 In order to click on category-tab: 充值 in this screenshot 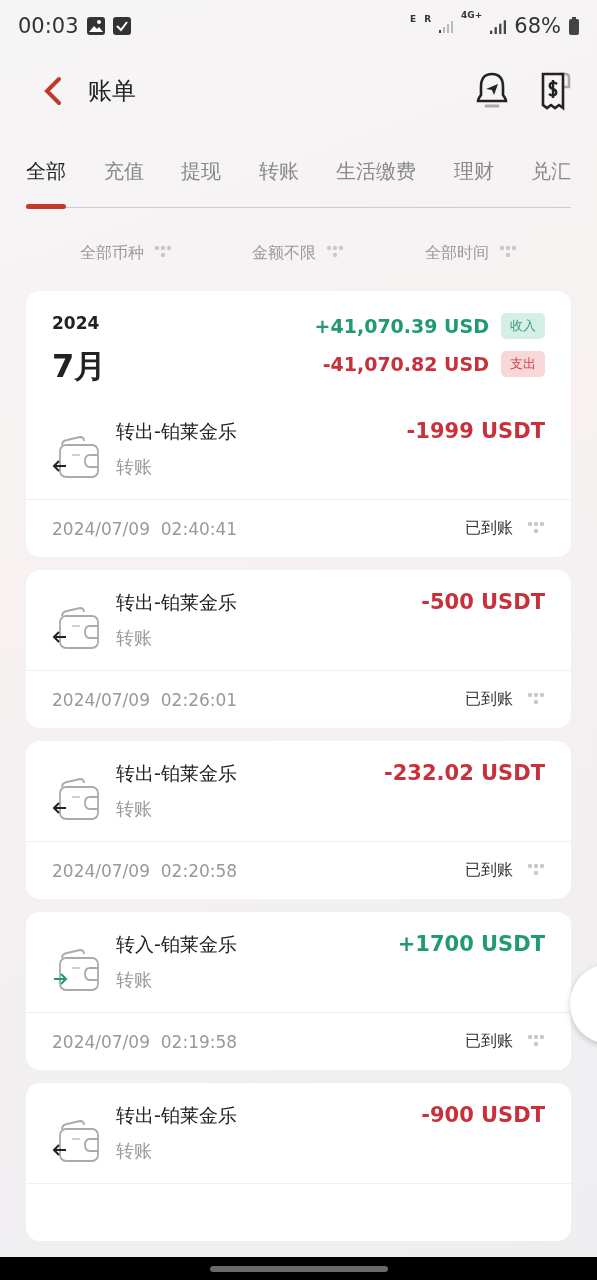, I will do `click(123, 182)`.